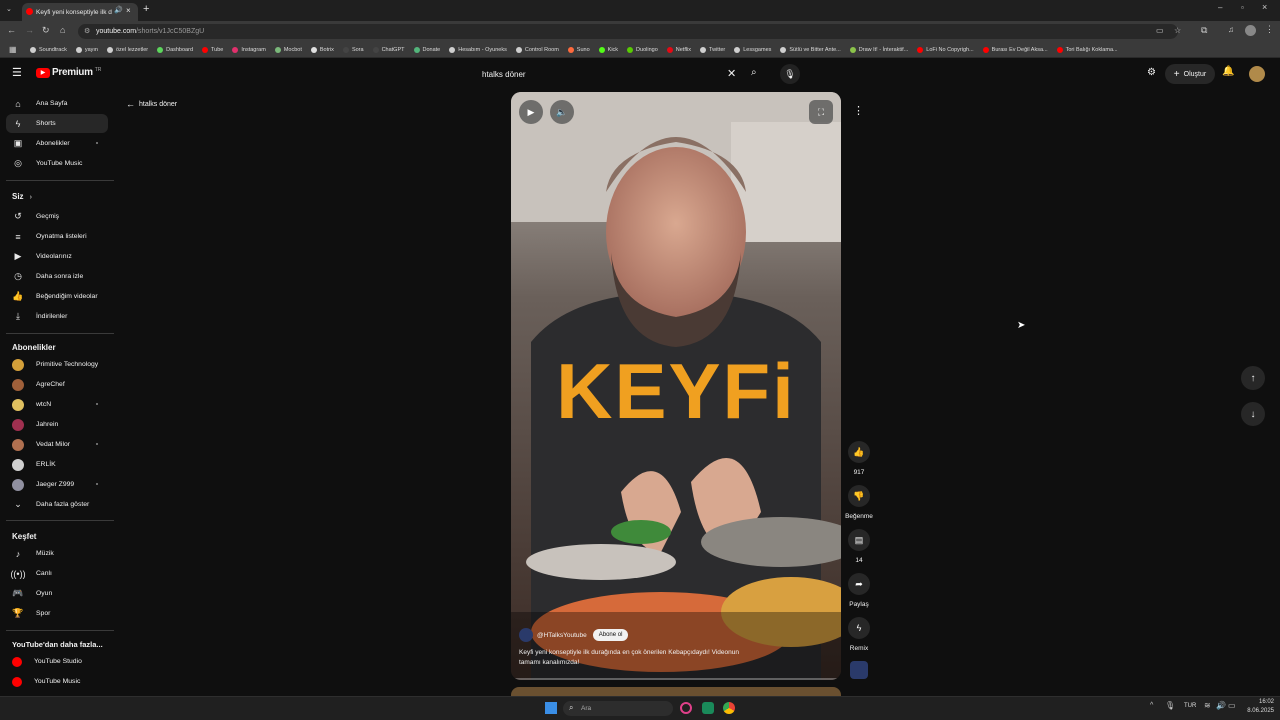  I want to click on audio-icon: 🔊, so click(118, 10).